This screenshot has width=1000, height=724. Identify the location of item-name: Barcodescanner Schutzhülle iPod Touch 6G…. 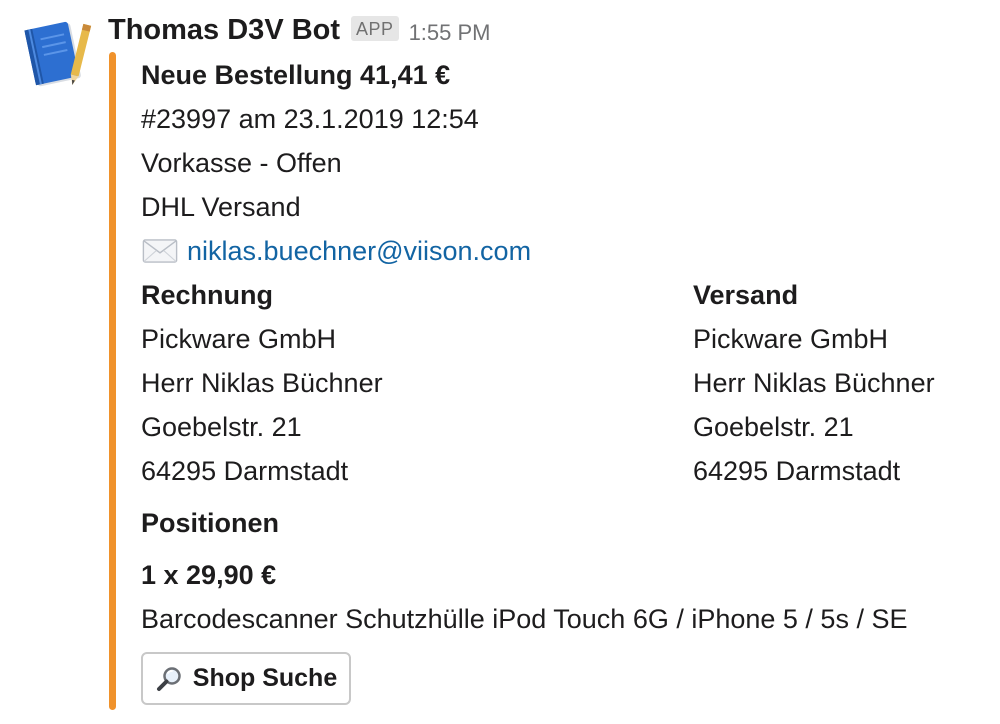
(524, 619).